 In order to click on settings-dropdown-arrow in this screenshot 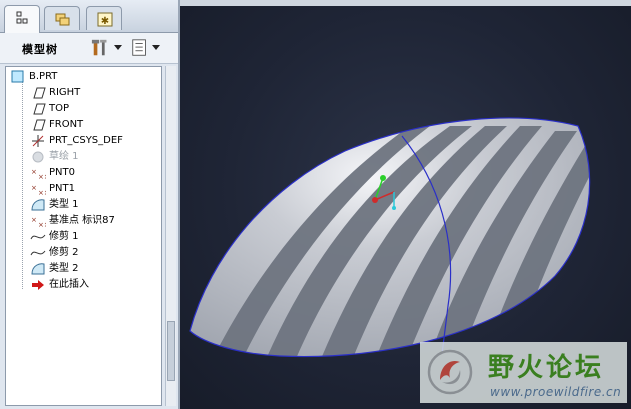, I will do `click(118, 47)`.